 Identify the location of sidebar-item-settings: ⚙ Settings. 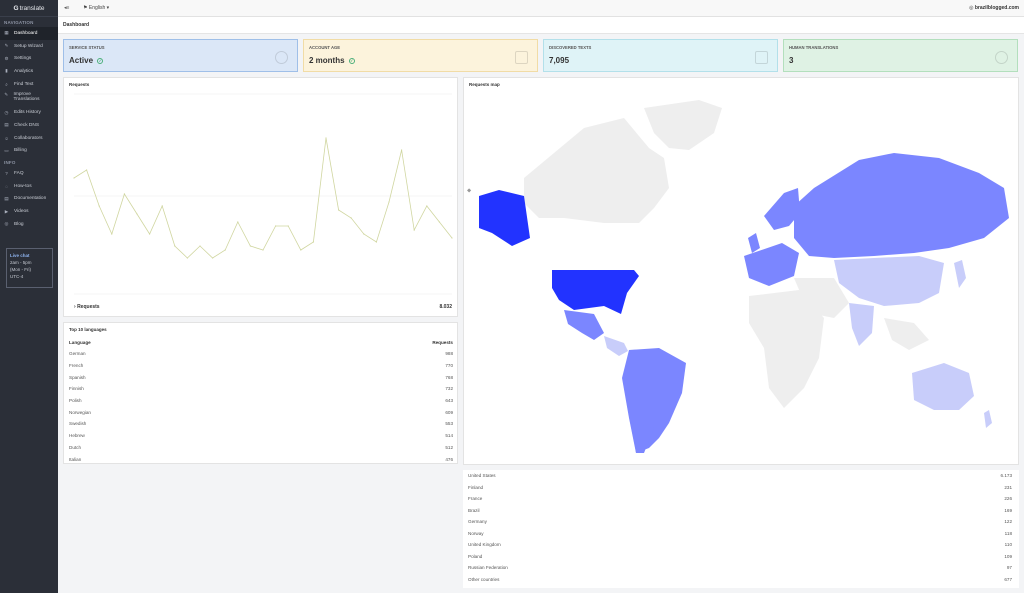
(29, 58).